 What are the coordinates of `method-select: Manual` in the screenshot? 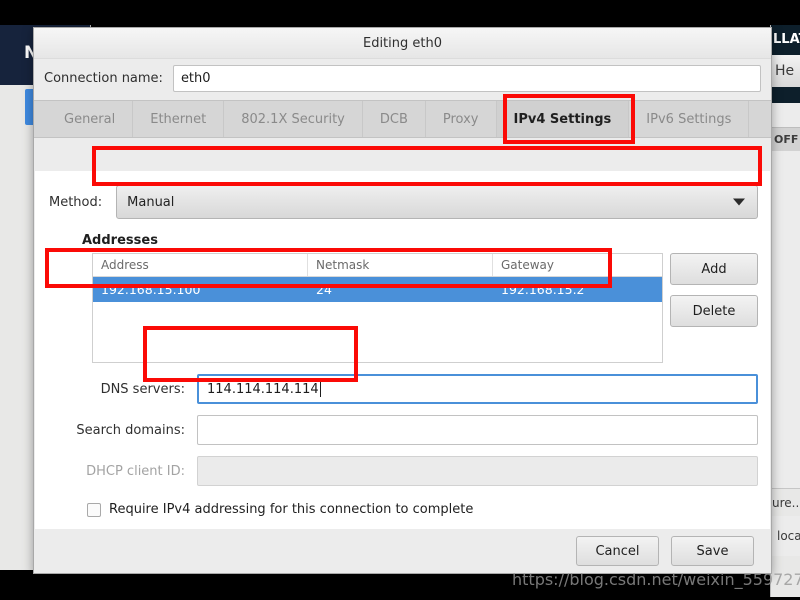 It's located at (437, 202).